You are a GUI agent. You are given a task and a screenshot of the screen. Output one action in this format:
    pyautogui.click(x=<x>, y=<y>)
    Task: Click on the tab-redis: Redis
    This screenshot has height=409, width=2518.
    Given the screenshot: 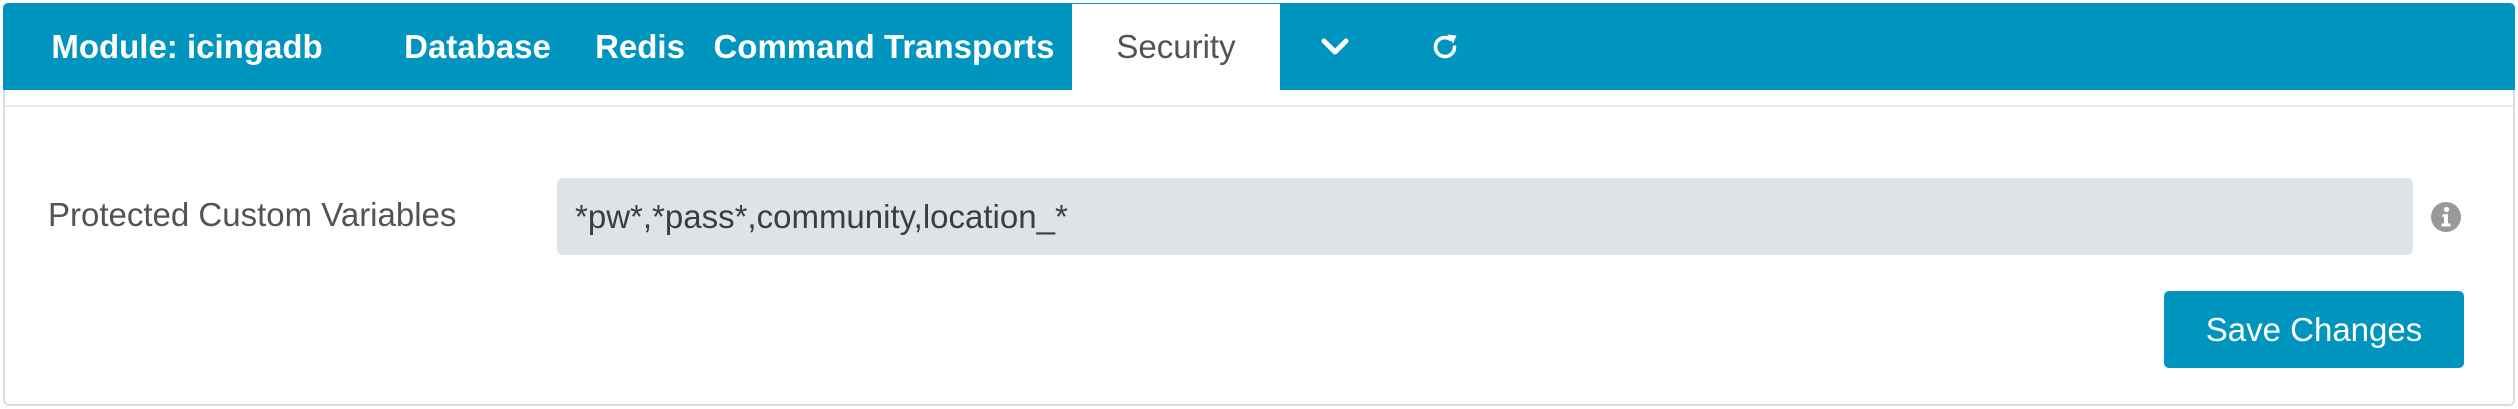 What is the action you would take?
    pyautogui.click(x=640, y=46)
    